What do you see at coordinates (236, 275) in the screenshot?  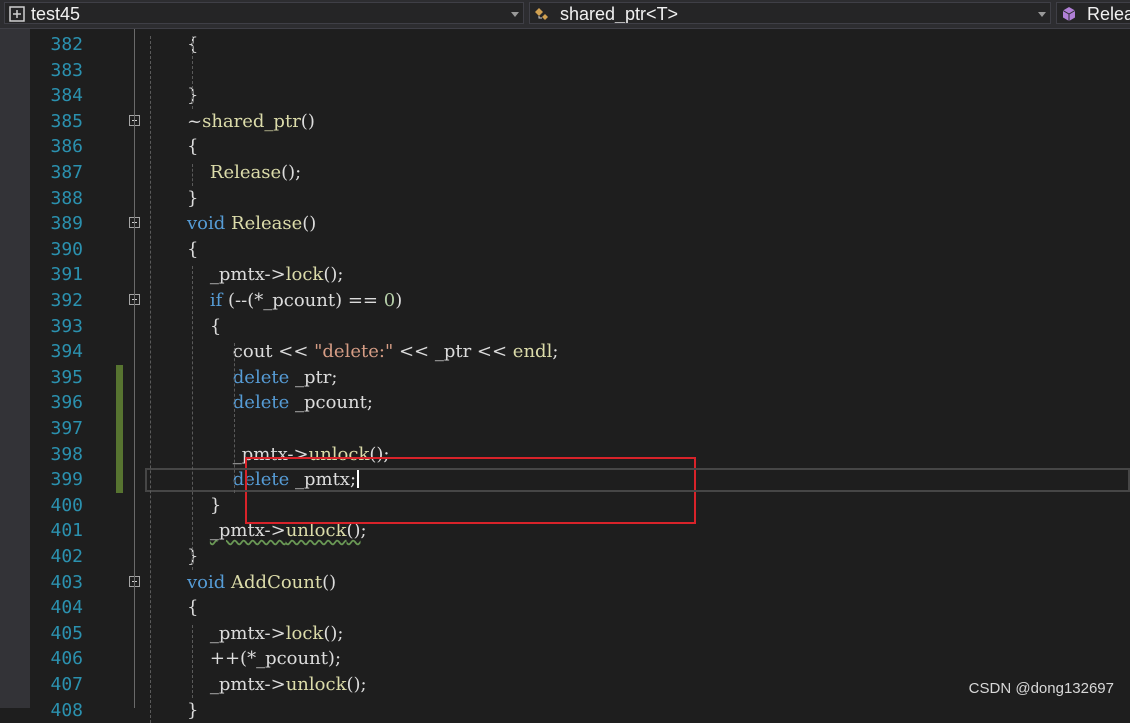 I see `code-token: _pmtx->` at bounding box center [236, 275].